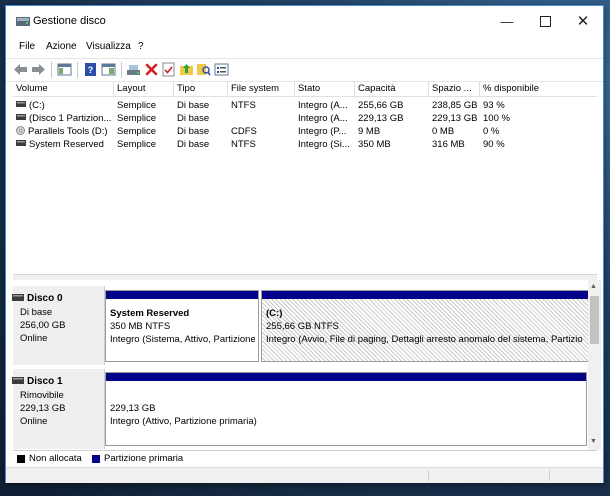 This screenshot has height=496, width=610. Describe the element at coordinates (494, 144) in the screenshot. I see `percent-free-cell: 90 %` at that location.